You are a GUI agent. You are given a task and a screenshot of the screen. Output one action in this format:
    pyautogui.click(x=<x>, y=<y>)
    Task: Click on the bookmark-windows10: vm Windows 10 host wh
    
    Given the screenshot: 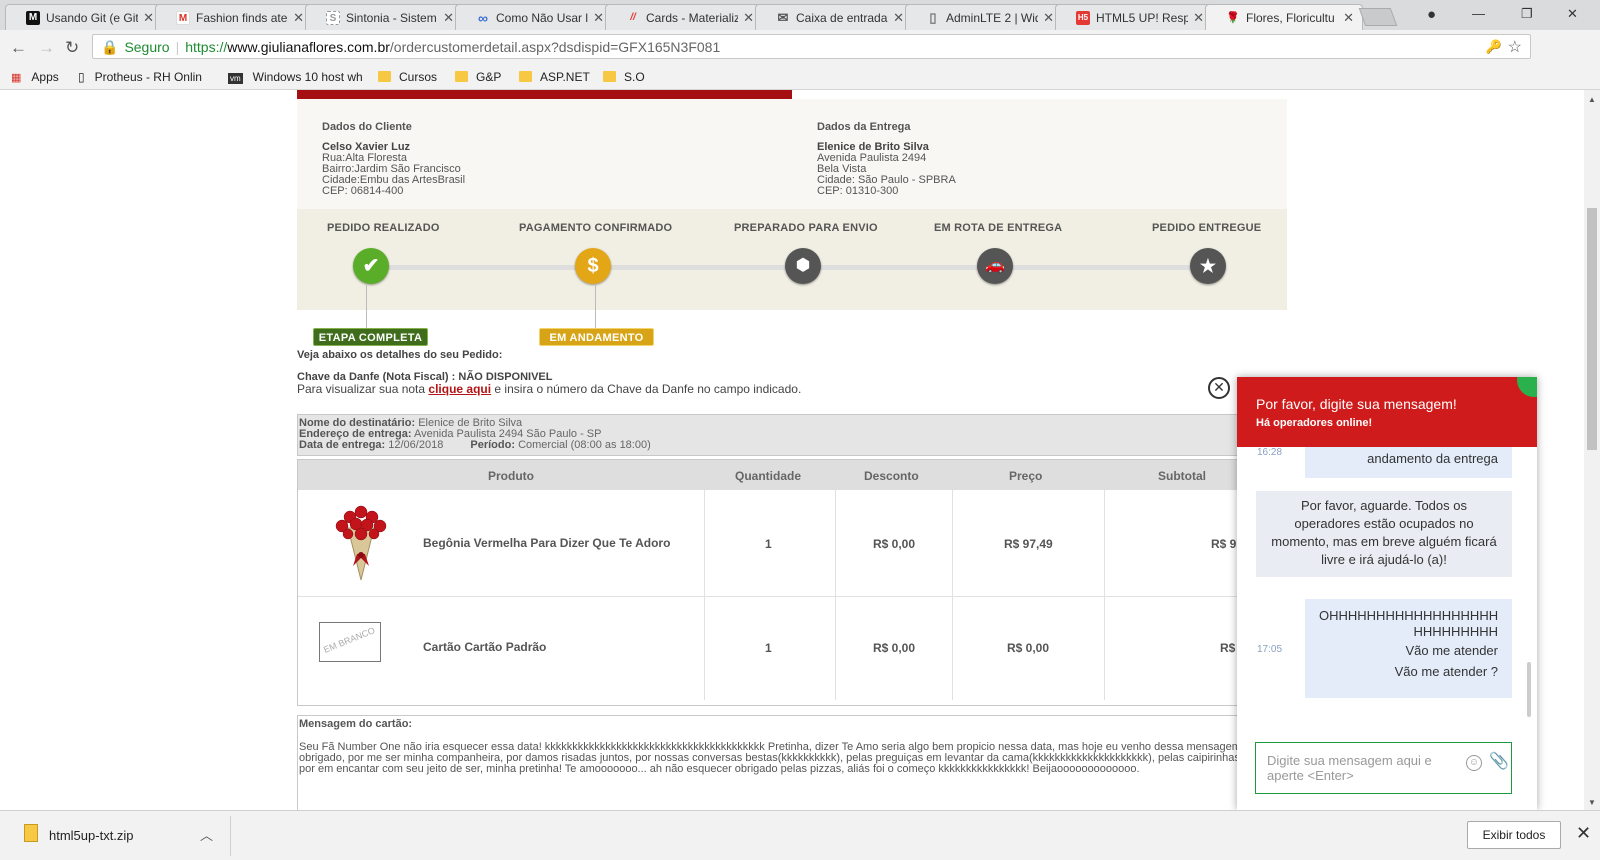 What is the action you would take?
    pyautogui.click(x=295, y=77)
    